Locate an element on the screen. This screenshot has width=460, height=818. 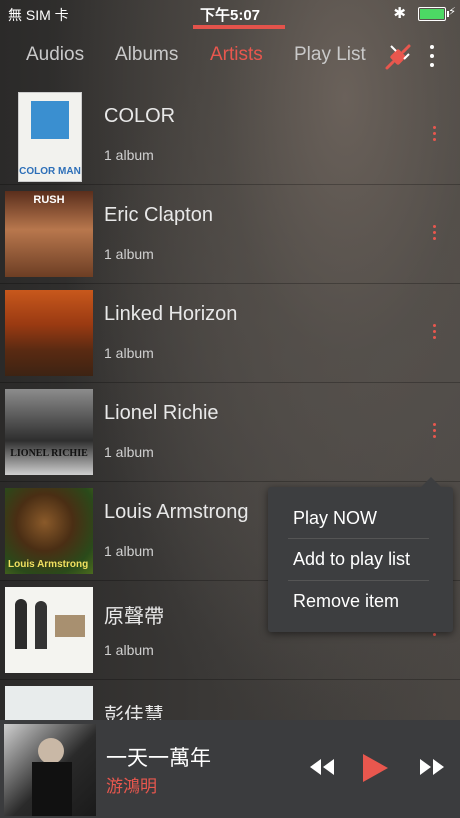
track-artist: 游鴻明 is located at coordinates (131, 786).